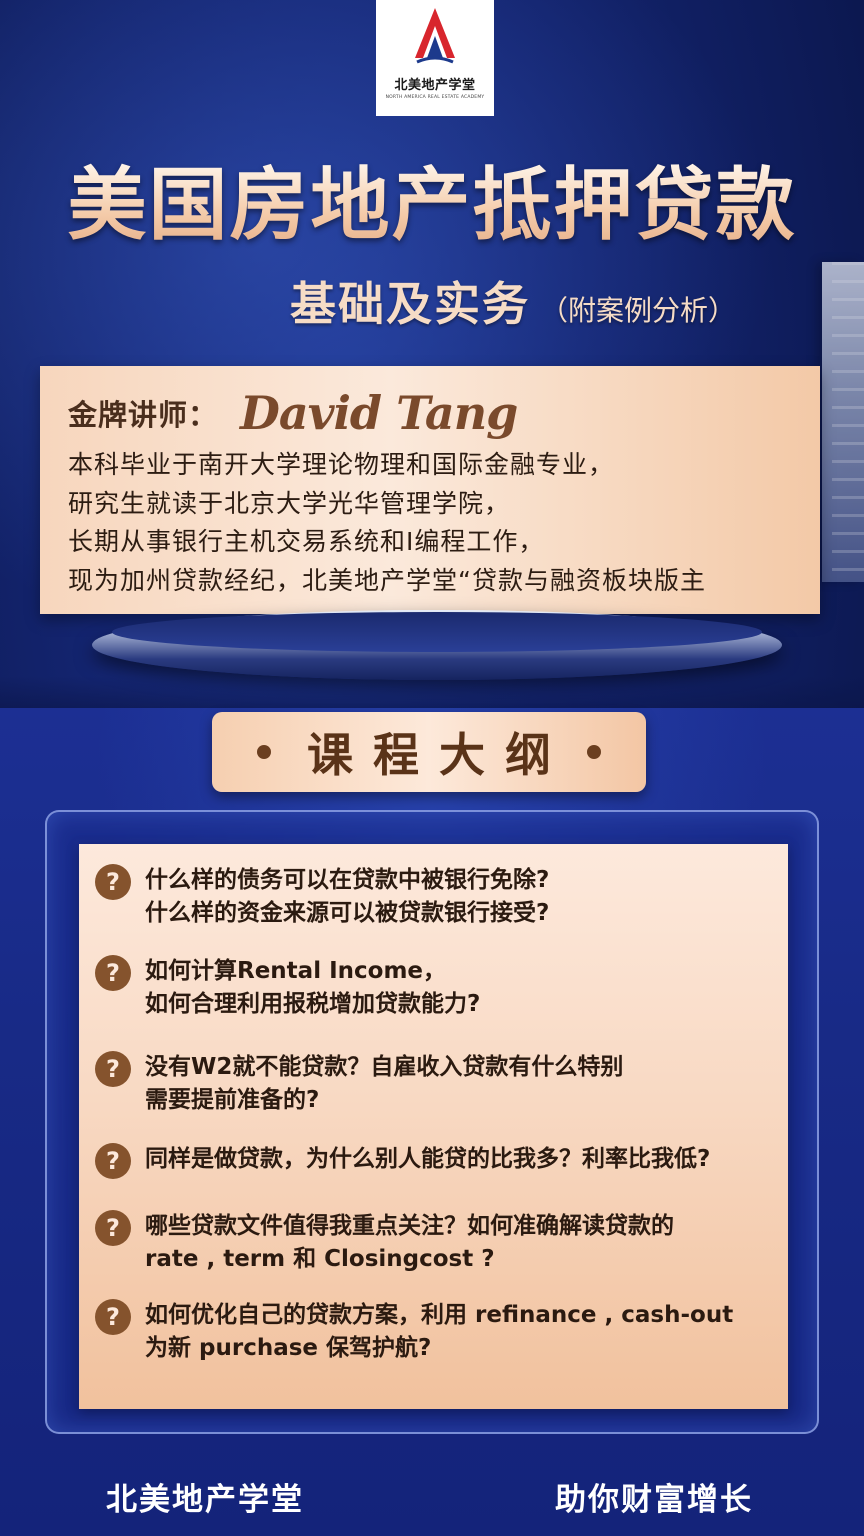 Image resolution: width=864 pixels, height=1536 pixels. I want to click on stage-shadow, so click(432, 694).